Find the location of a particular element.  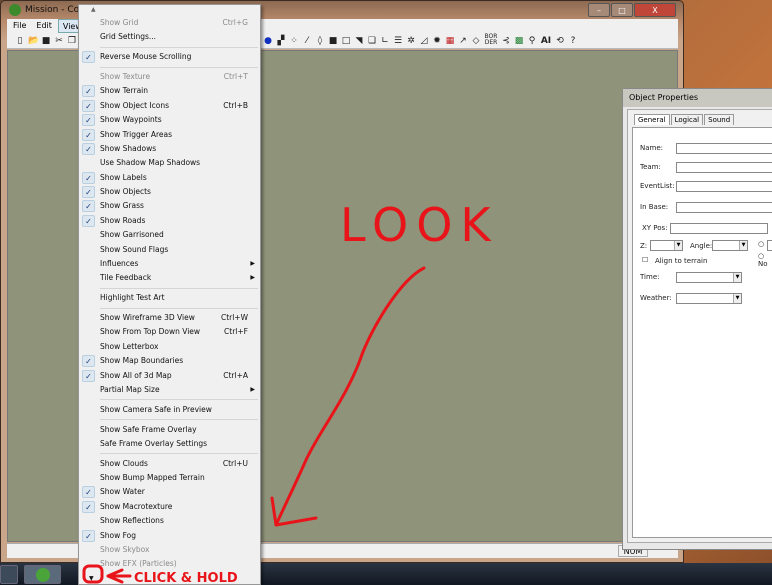

menu-item-show-grass: ✓ Show Grass is located at coordinates (169, 206).